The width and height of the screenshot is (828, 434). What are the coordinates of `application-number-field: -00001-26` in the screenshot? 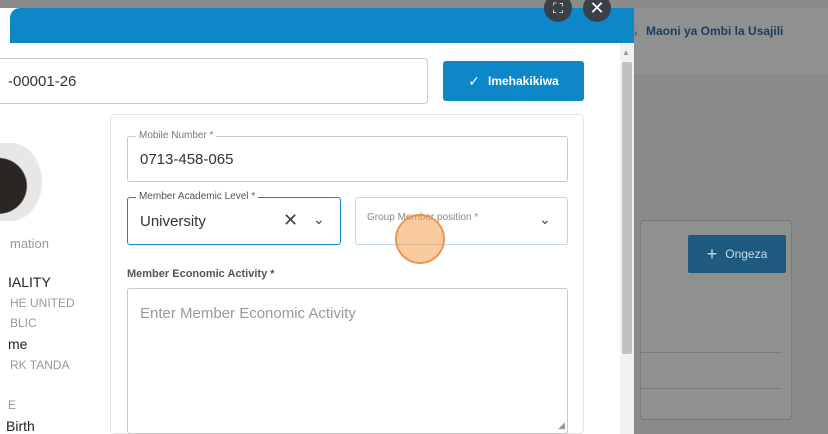 It's located at (214, 81).